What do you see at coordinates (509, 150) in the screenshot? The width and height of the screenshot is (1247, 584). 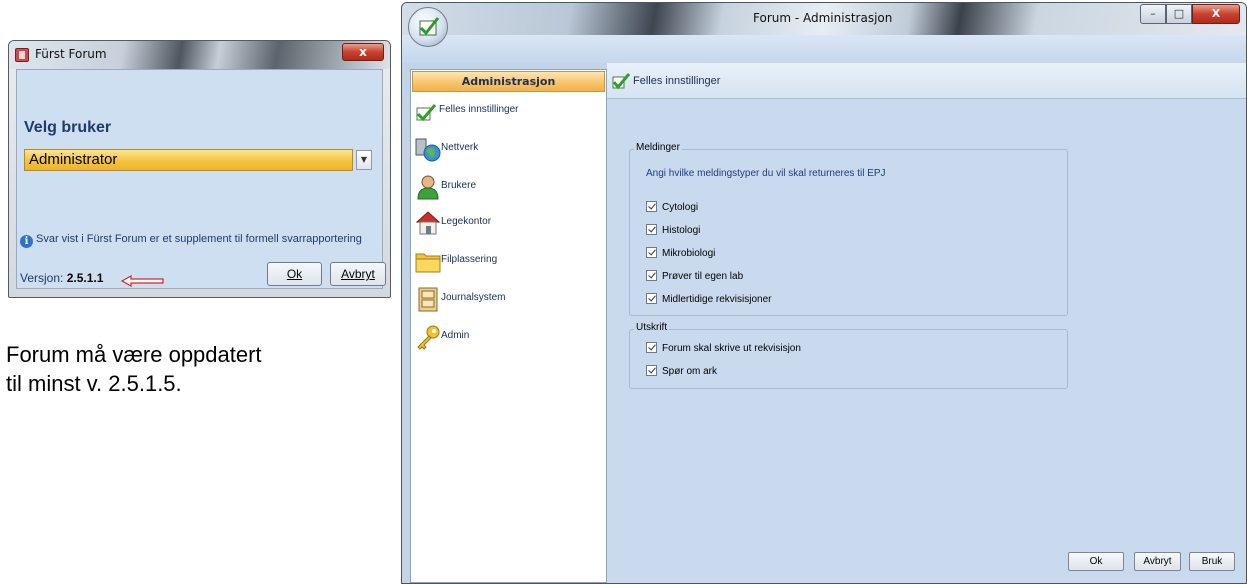 I see `nav-item-nettverk: Nettverk` at bounding box center [509, 150].